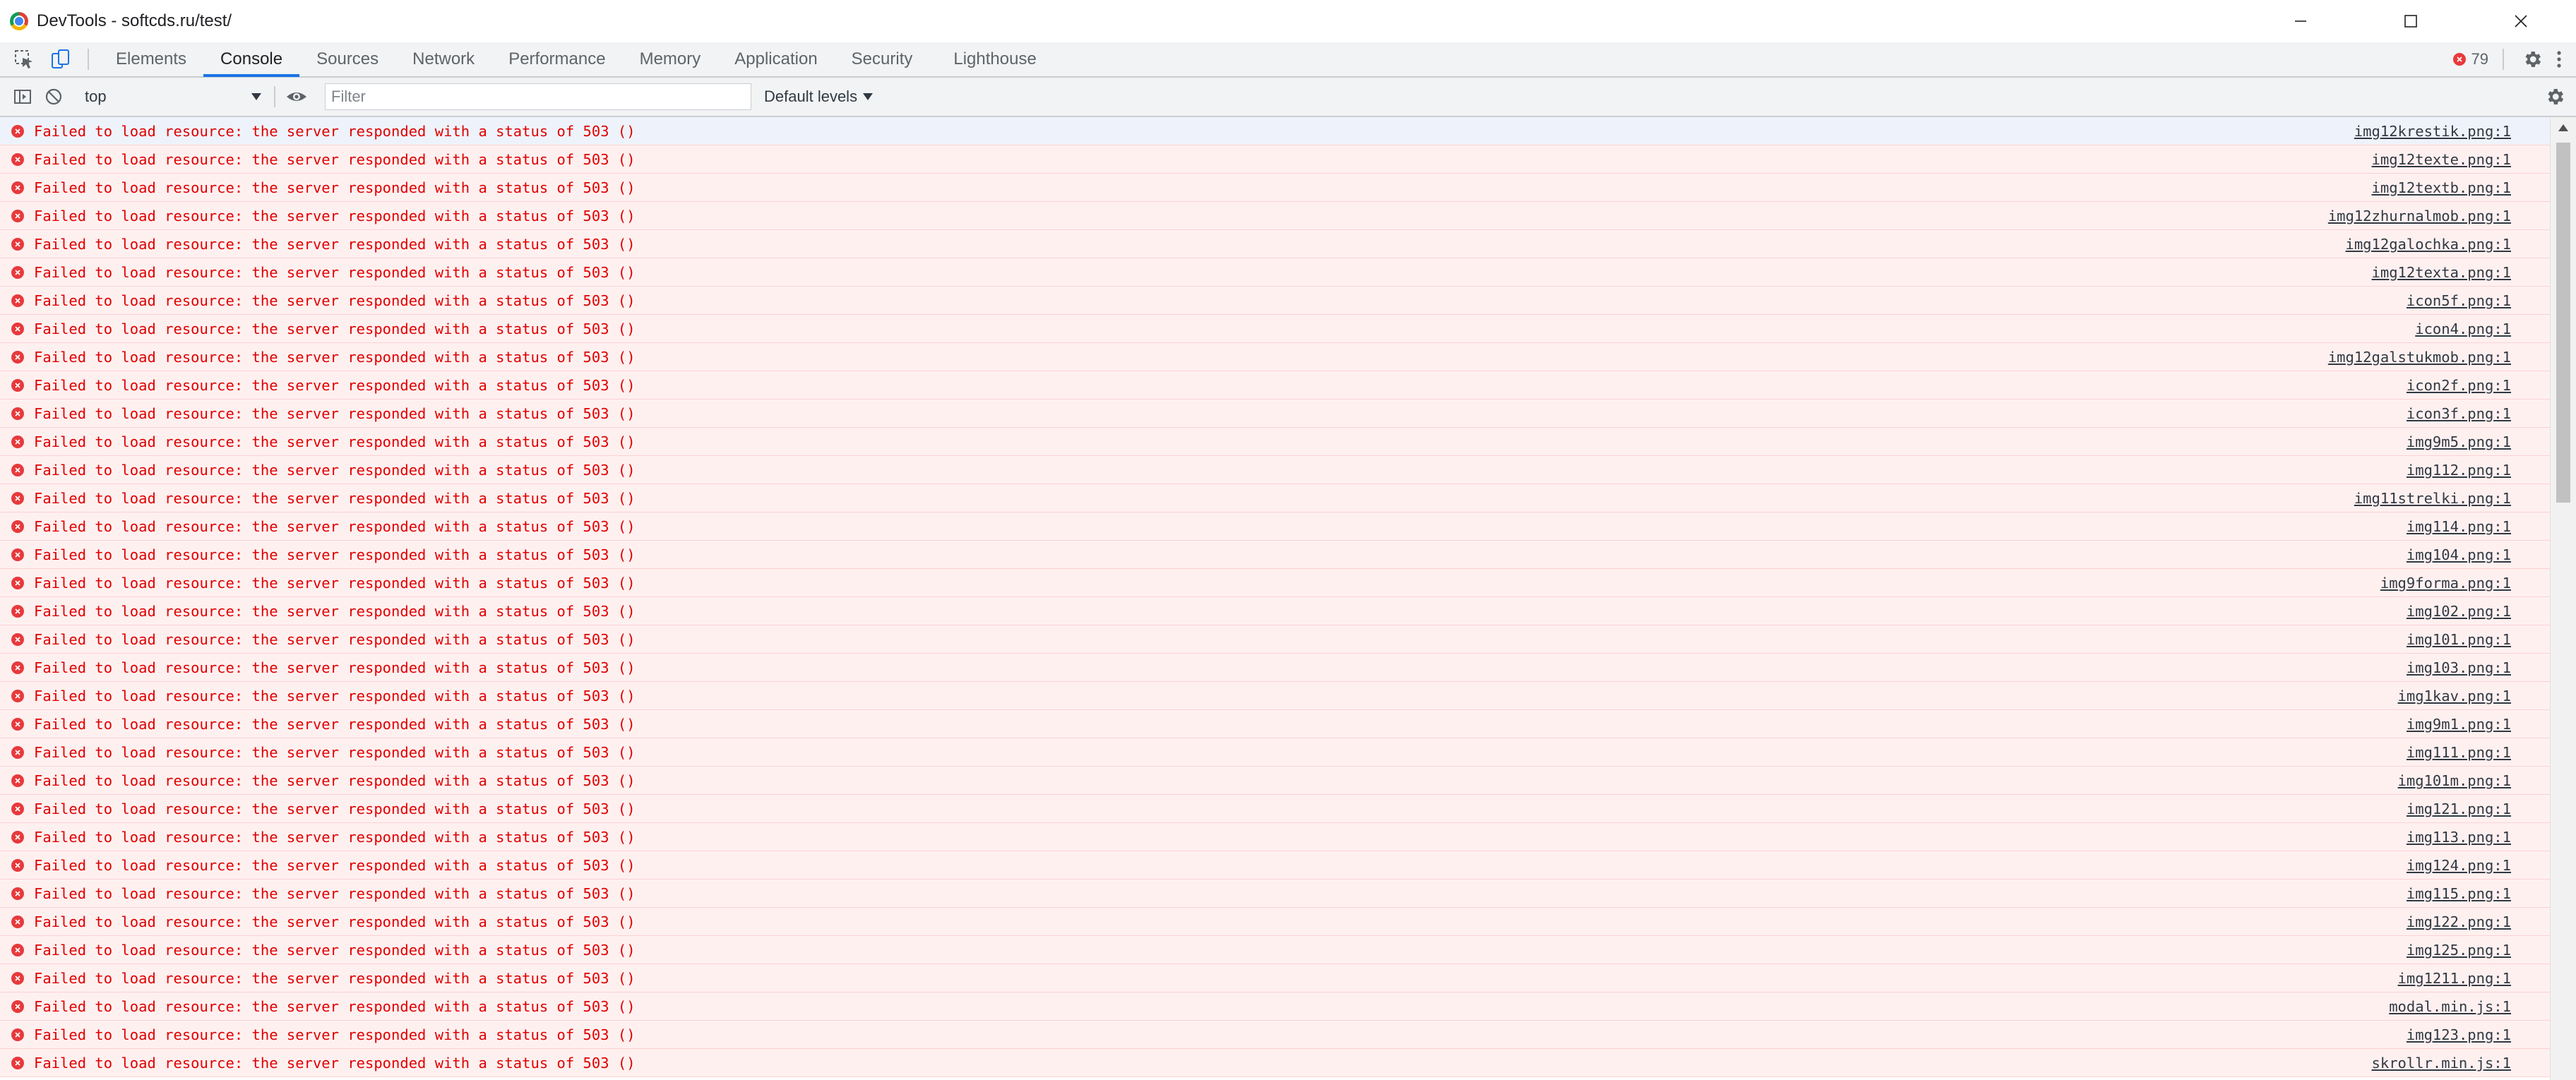  I want to click on context-selector: top, so click(173, 97).